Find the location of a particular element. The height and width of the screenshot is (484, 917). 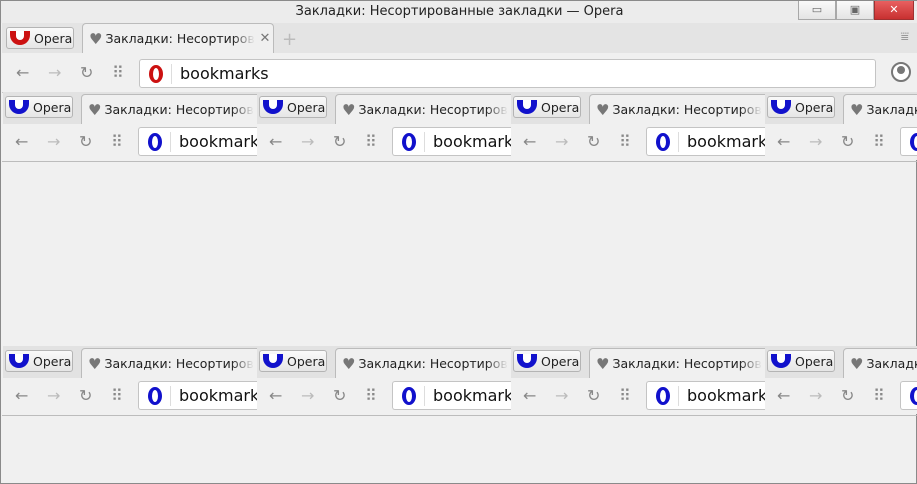

close-tab-icon: ✕ is located at coordinates (264, 38).